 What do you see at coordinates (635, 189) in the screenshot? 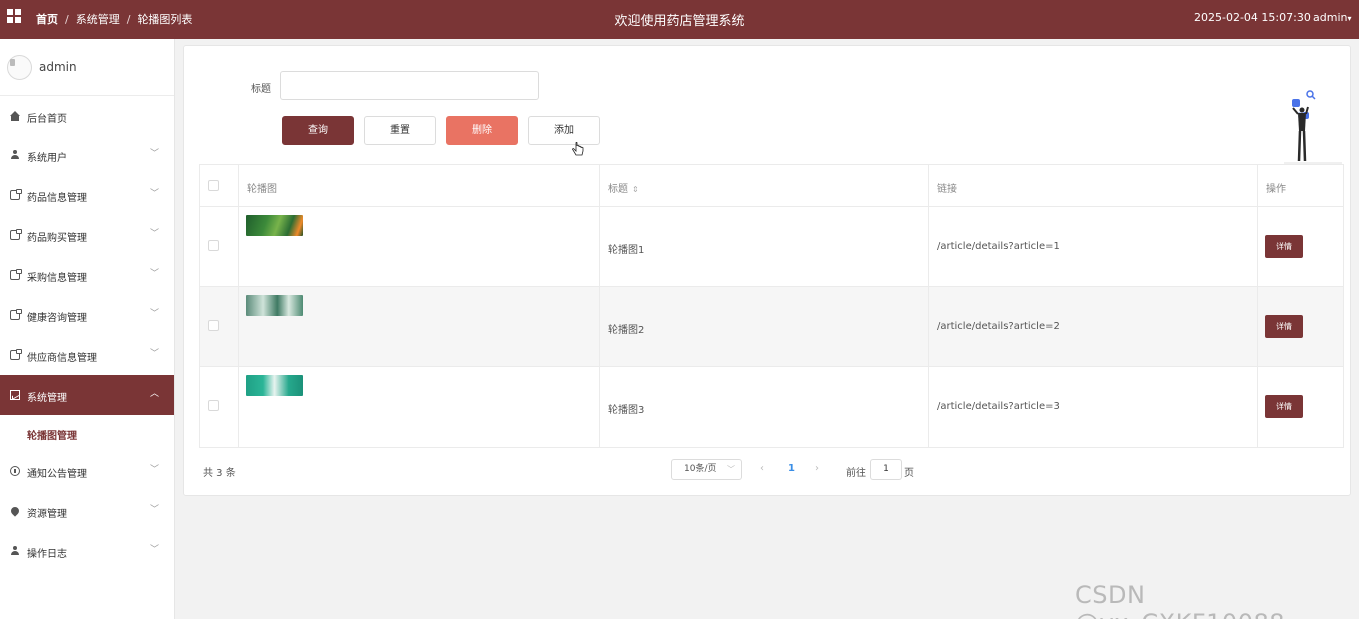
I see `sort-icon: ⇕` at bounding box center [635, 189].